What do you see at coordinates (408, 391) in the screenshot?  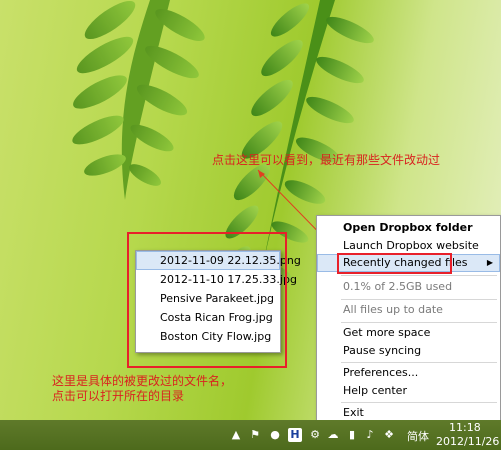 I see `help-center-item: Help center` at bounding box center [408, 391].